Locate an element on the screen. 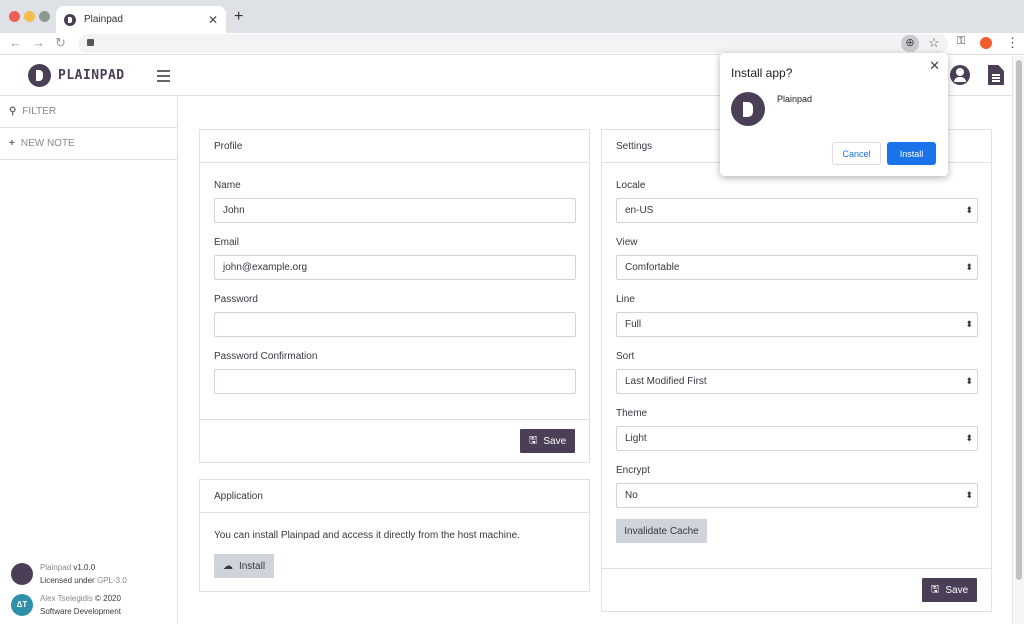 The image size is (1024, 624). settings-card-footer: 🖫 Save is located at coordinates (796, 589).